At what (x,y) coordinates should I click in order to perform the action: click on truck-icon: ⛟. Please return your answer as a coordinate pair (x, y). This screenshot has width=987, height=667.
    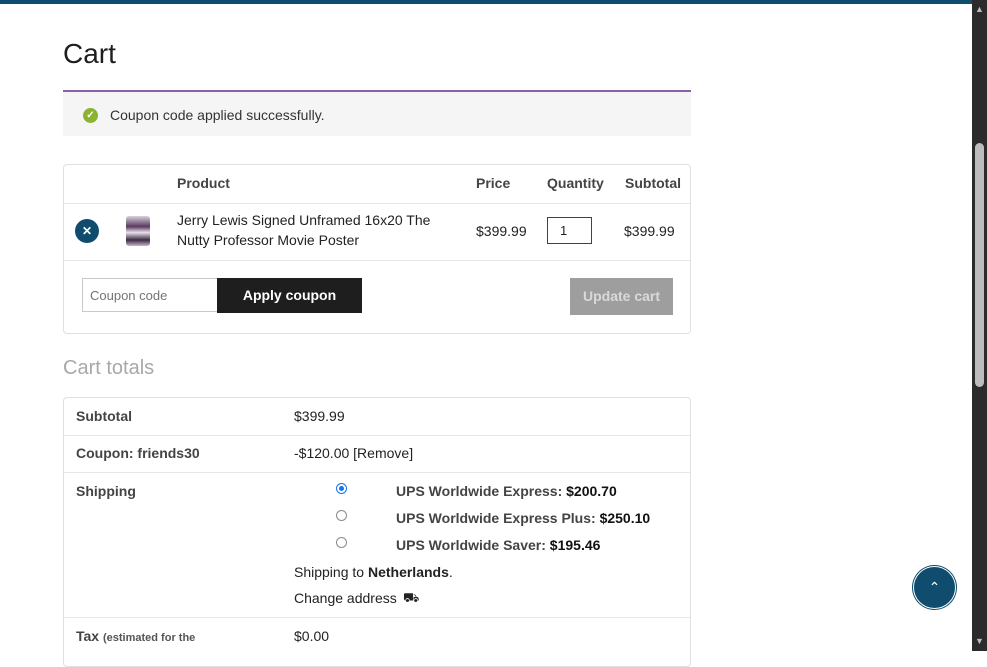
    Looking at the image, I should click on (411, 599).